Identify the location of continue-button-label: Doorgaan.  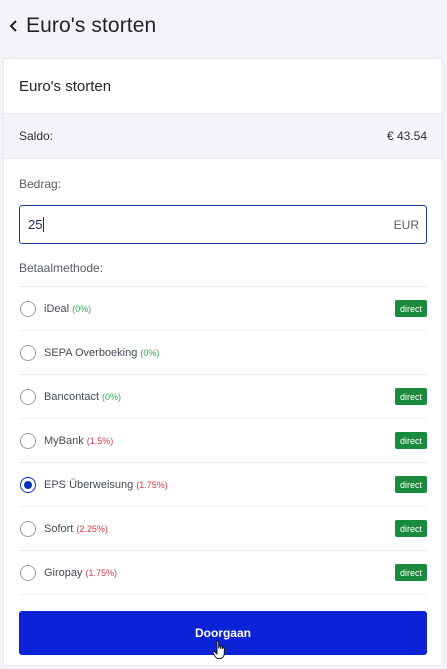
(222, 633).